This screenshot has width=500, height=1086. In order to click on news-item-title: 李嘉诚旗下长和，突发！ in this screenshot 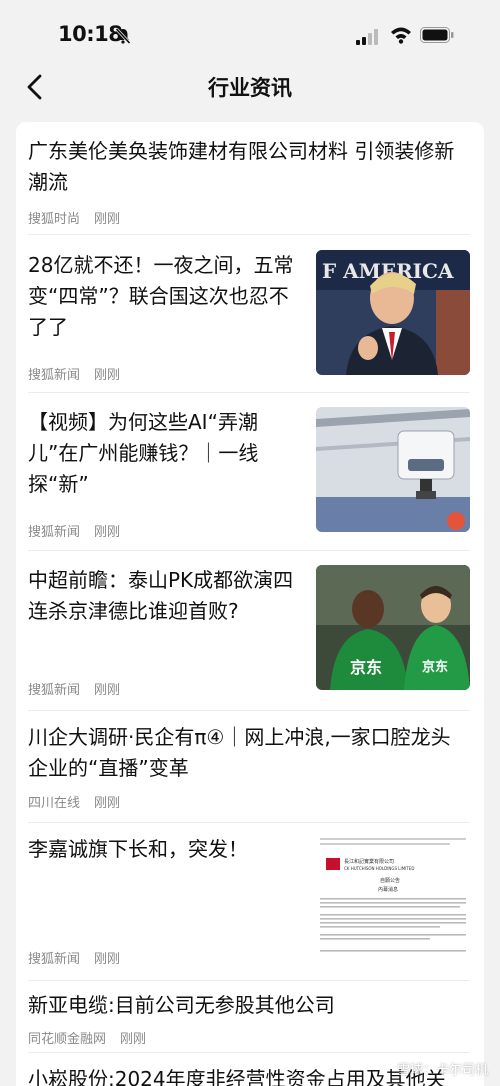, I will do `click(138, 849)`.